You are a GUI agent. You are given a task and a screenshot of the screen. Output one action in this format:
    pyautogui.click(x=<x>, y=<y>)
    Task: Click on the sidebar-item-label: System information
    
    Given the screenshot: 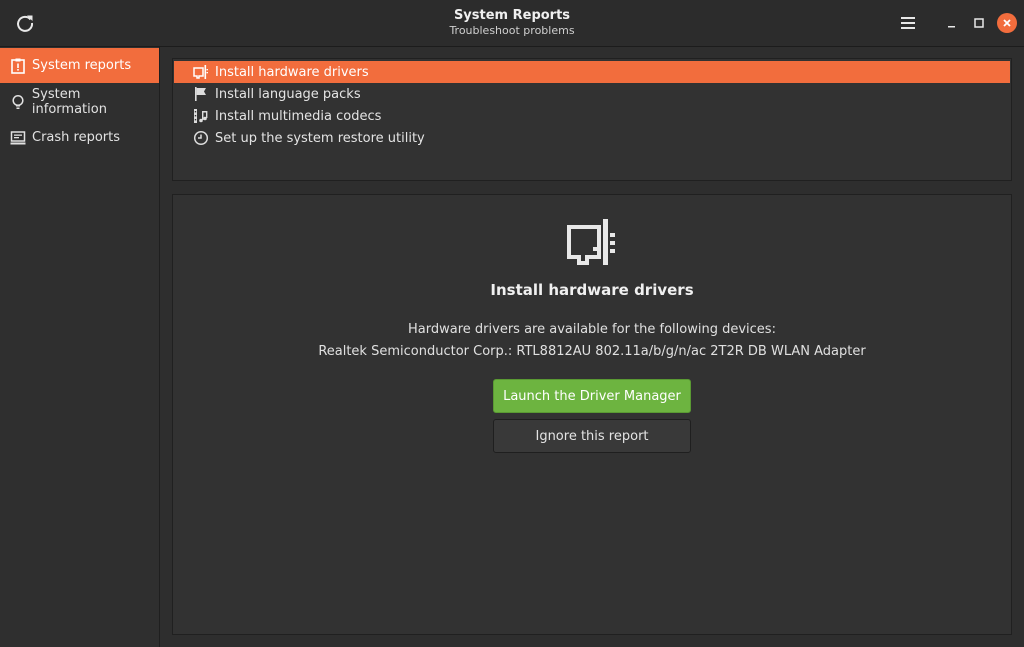 What is the action you would take?
    pyautogui.click(x=69, y=101)
    